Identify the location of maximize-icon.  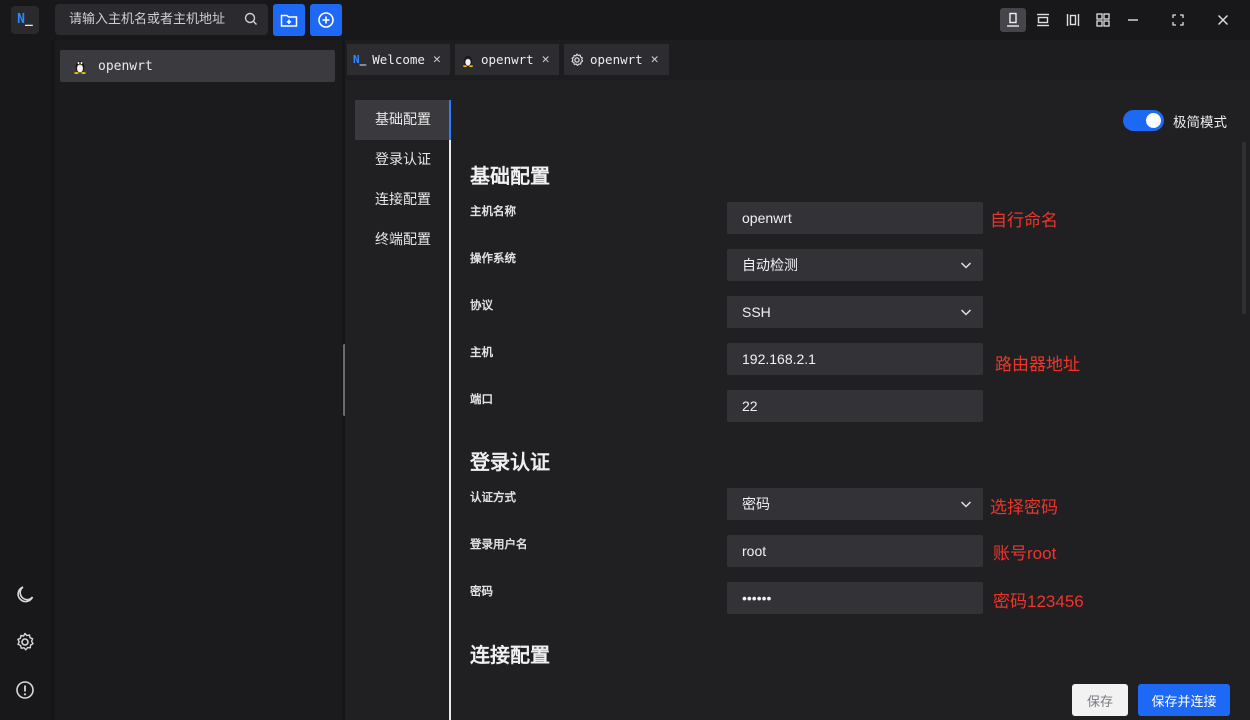
(1178, 20).